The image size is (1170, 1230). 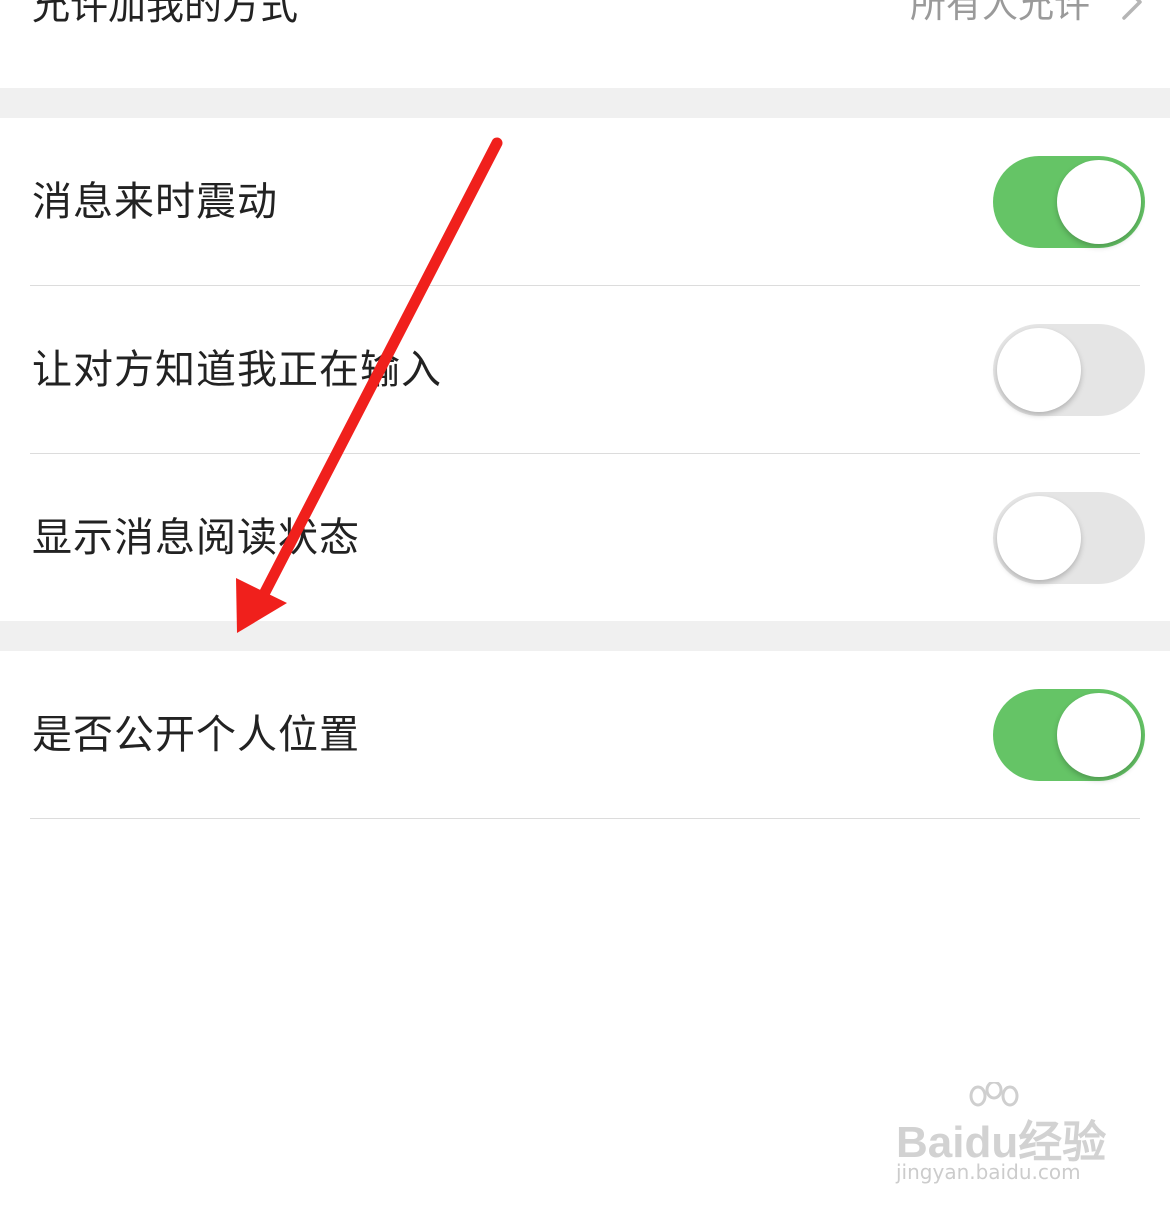 What do you see at coordinates (1001, 1142) in the screenshot?
I see `baidu-watermark: Baidu经验 jingyan.baidu.com` at bounding box center [1001, 1142].